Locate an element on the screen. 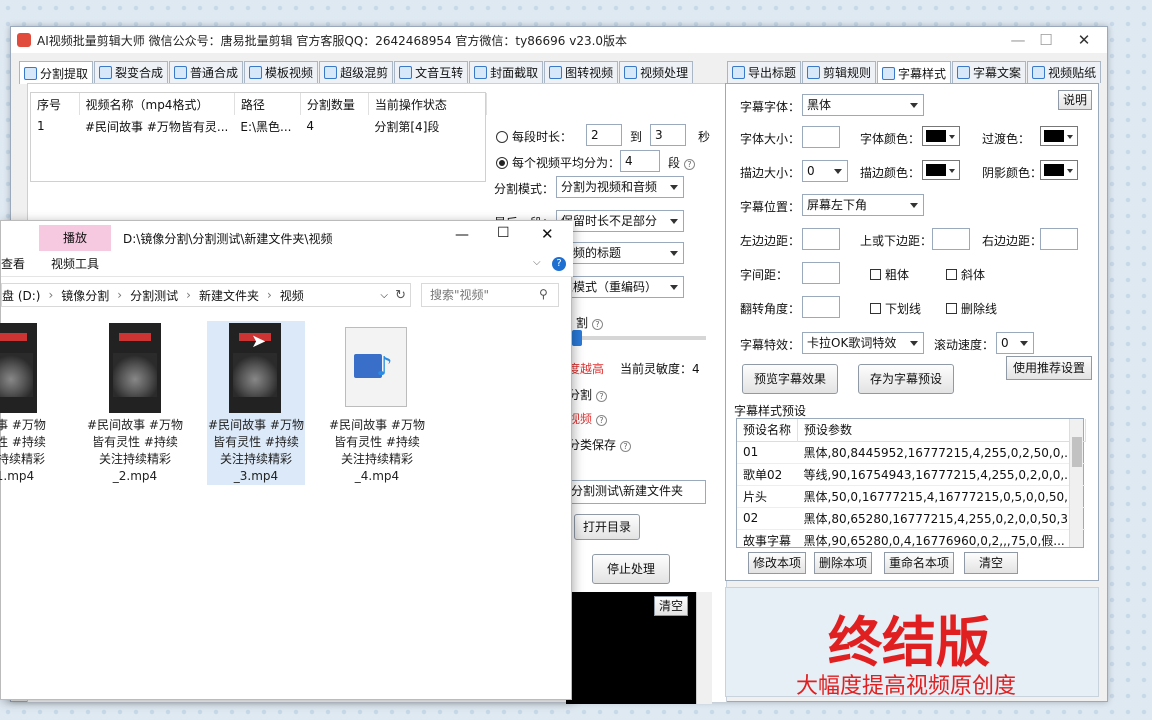  underline-checkbox: 下划线 is located at coordinates (895, 308).